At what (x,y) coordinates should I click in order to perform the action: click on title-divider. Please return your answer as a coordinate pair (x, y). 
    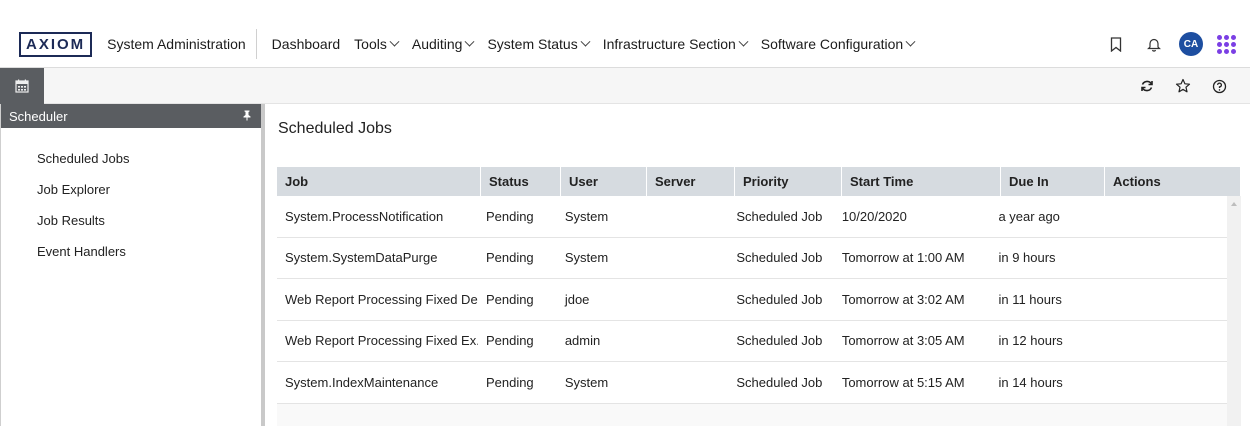
    Looking at the image, I should click on (256, 44).